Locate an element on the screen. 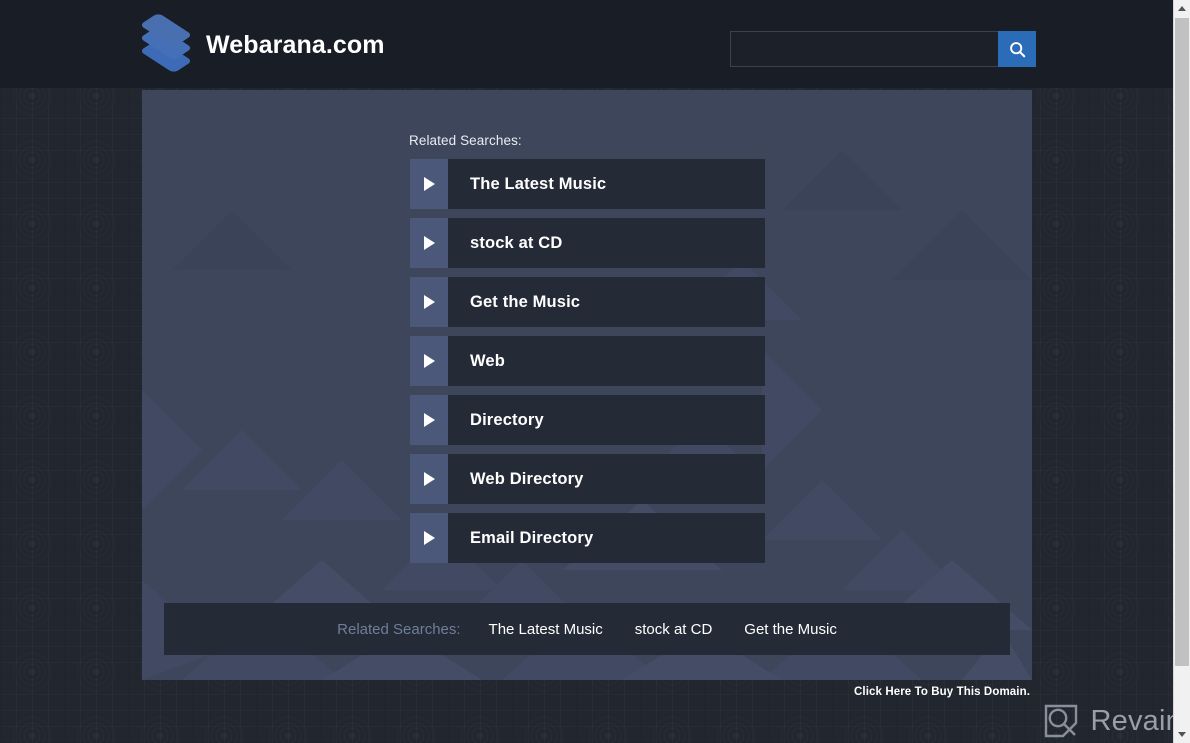 The width and height of the screenshot is (1190, 743). stacked-layers-icon is located at coordinates (166, 43).